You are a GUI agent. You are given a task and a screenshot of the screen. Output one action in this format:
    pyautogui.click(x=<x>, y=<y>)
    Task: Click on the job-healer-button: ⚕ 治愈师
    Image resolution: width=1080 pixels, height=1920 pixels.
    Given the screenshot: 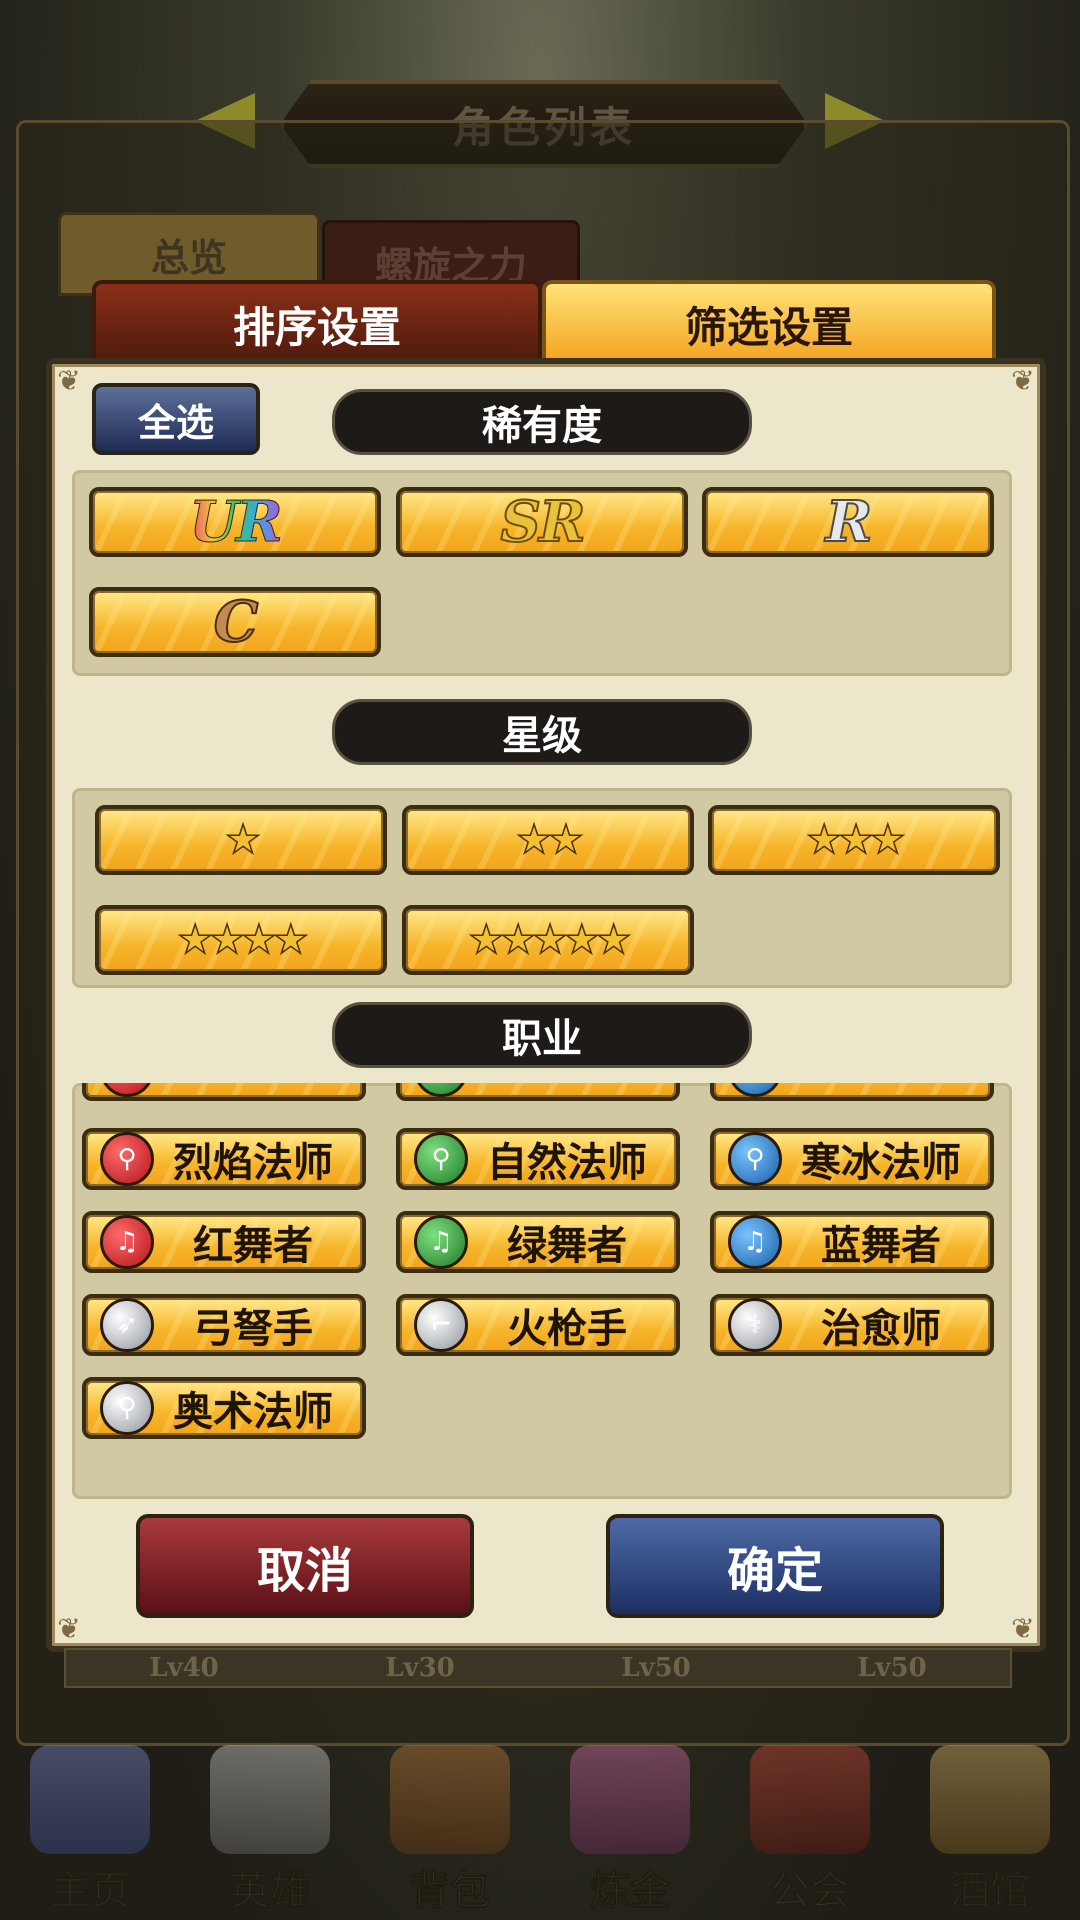 What is the action you would take?
    pyautogui.click(x=852, y=1325)
    